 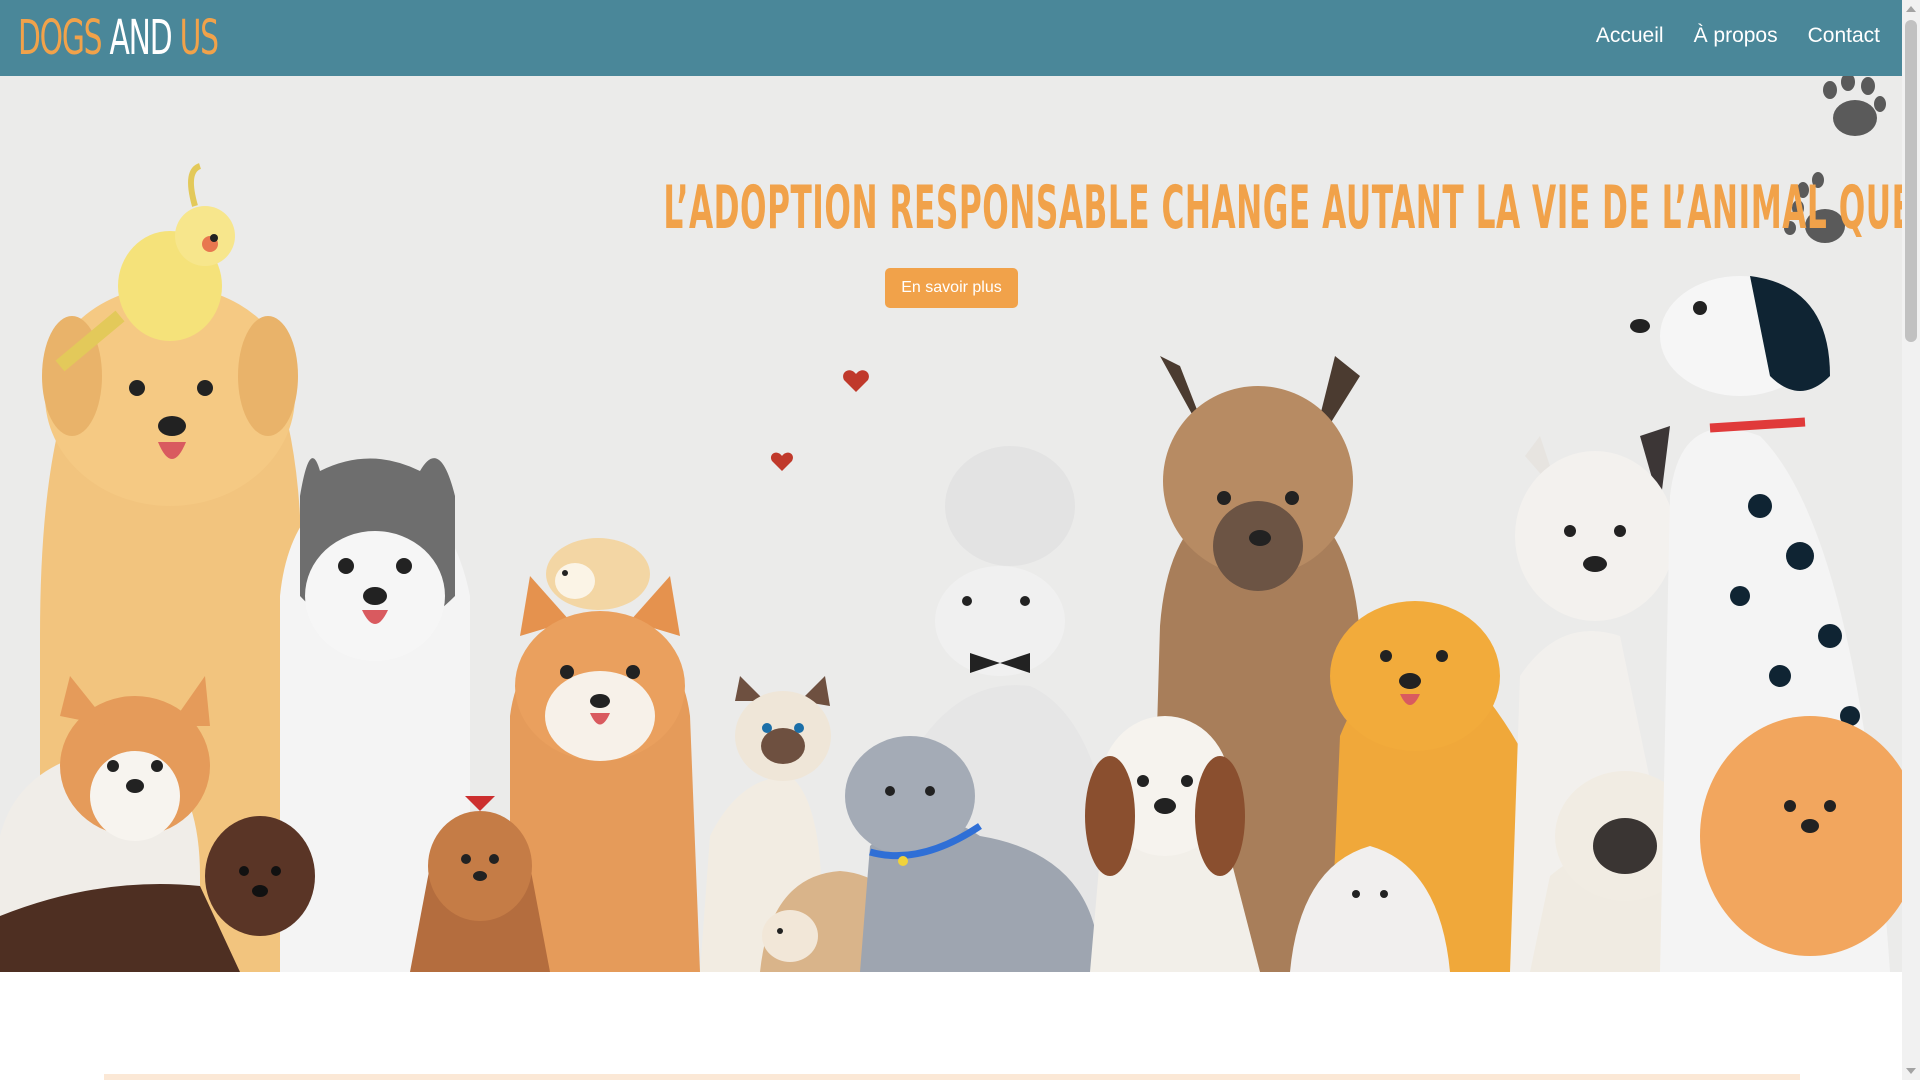 I want to click on nav-link-home: Accueil, so click(x=1630, y=36).